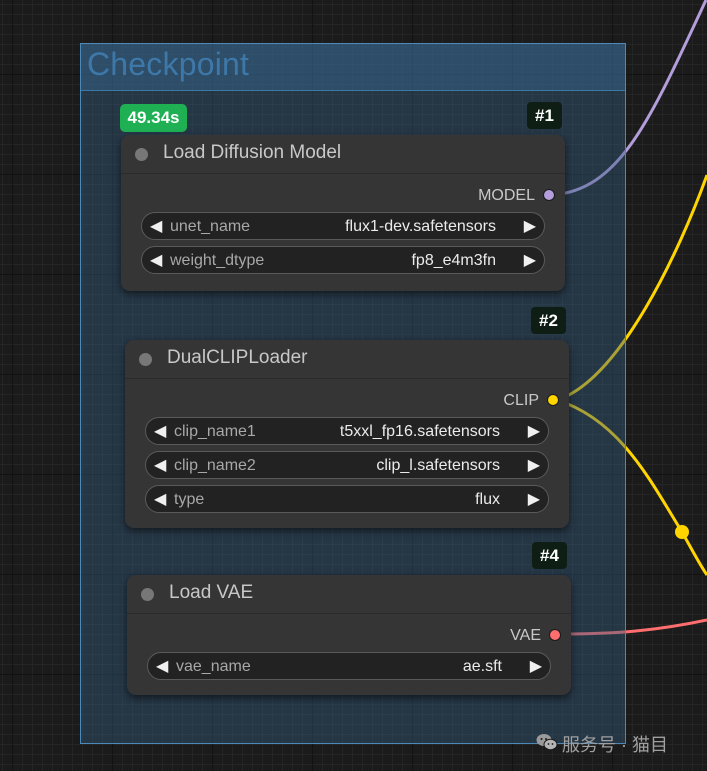  Describe the element at coordinates (347, 359) in the screenshot. I see `node-title-bar: DualCLIPLoader` at that location.